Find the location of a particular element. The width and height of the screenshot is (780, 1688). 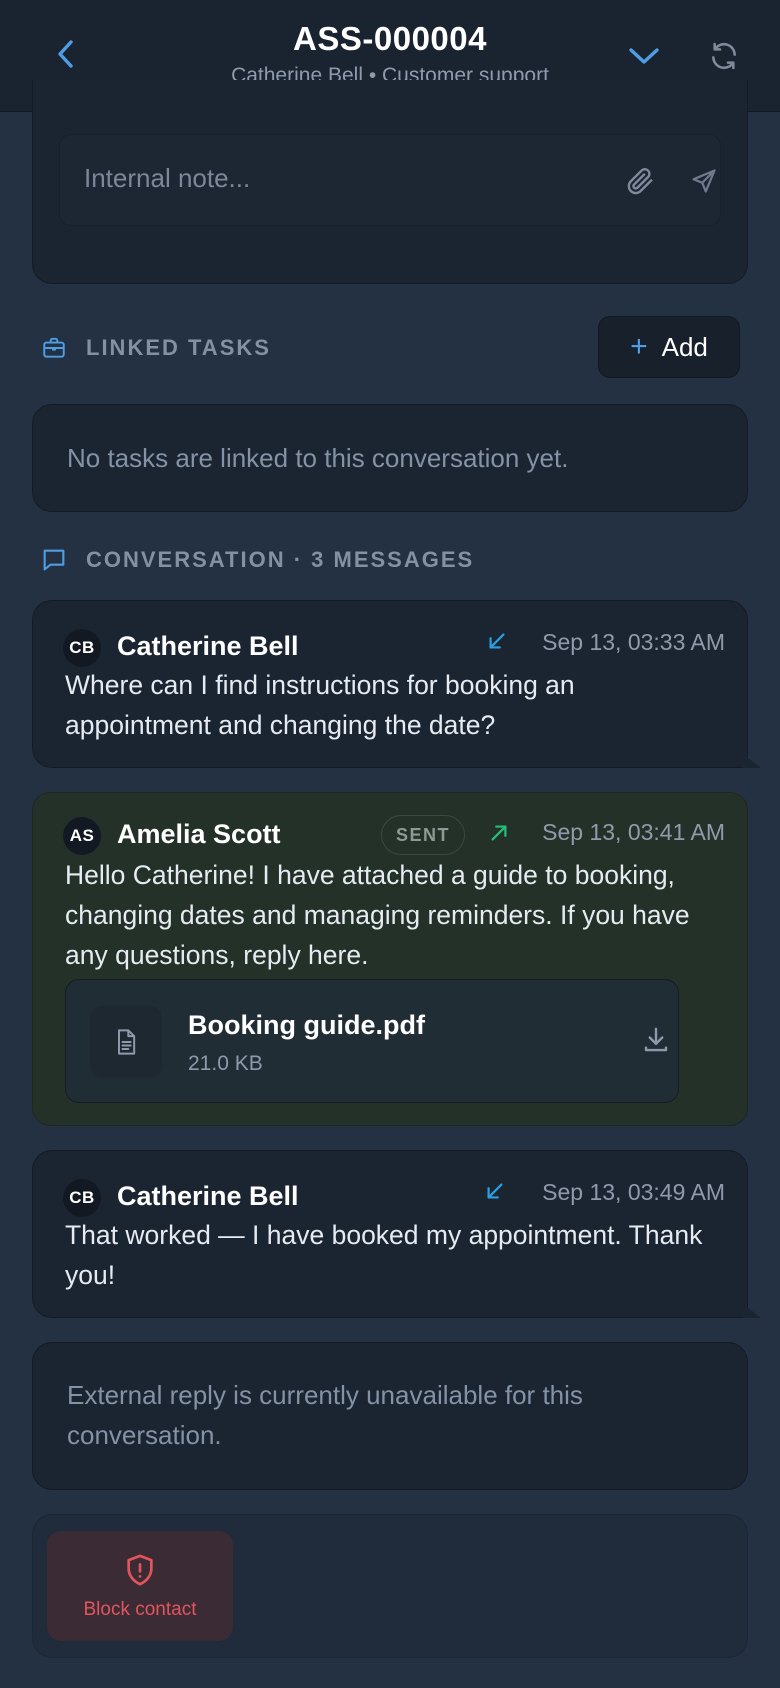

chevron-down-icon is located at coordinates (644, 56).